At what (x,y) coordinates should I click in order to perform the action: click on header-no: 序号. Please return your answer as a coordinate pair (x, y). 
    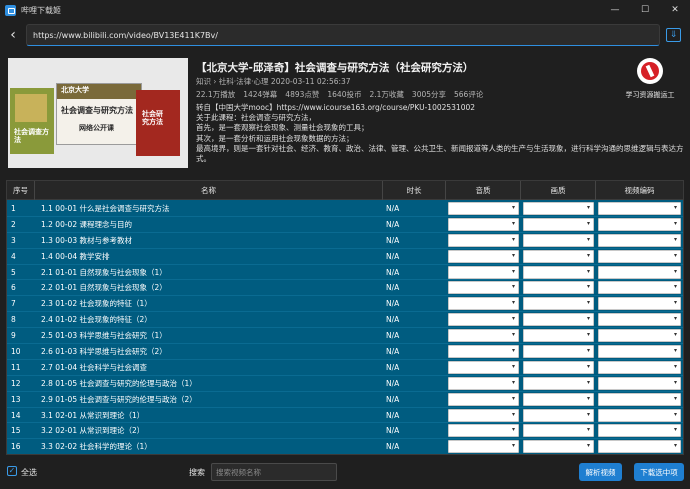
    Looking at the image, I should click on (21, 190).